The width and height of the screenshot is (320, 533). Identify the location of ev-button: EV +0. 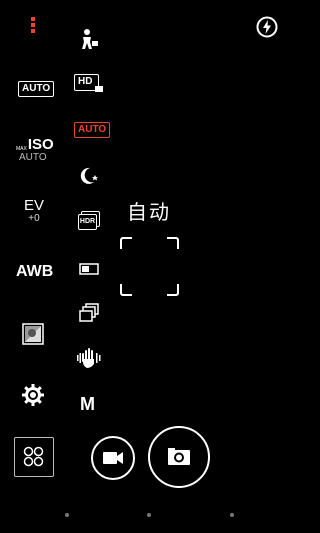
(34, 211).